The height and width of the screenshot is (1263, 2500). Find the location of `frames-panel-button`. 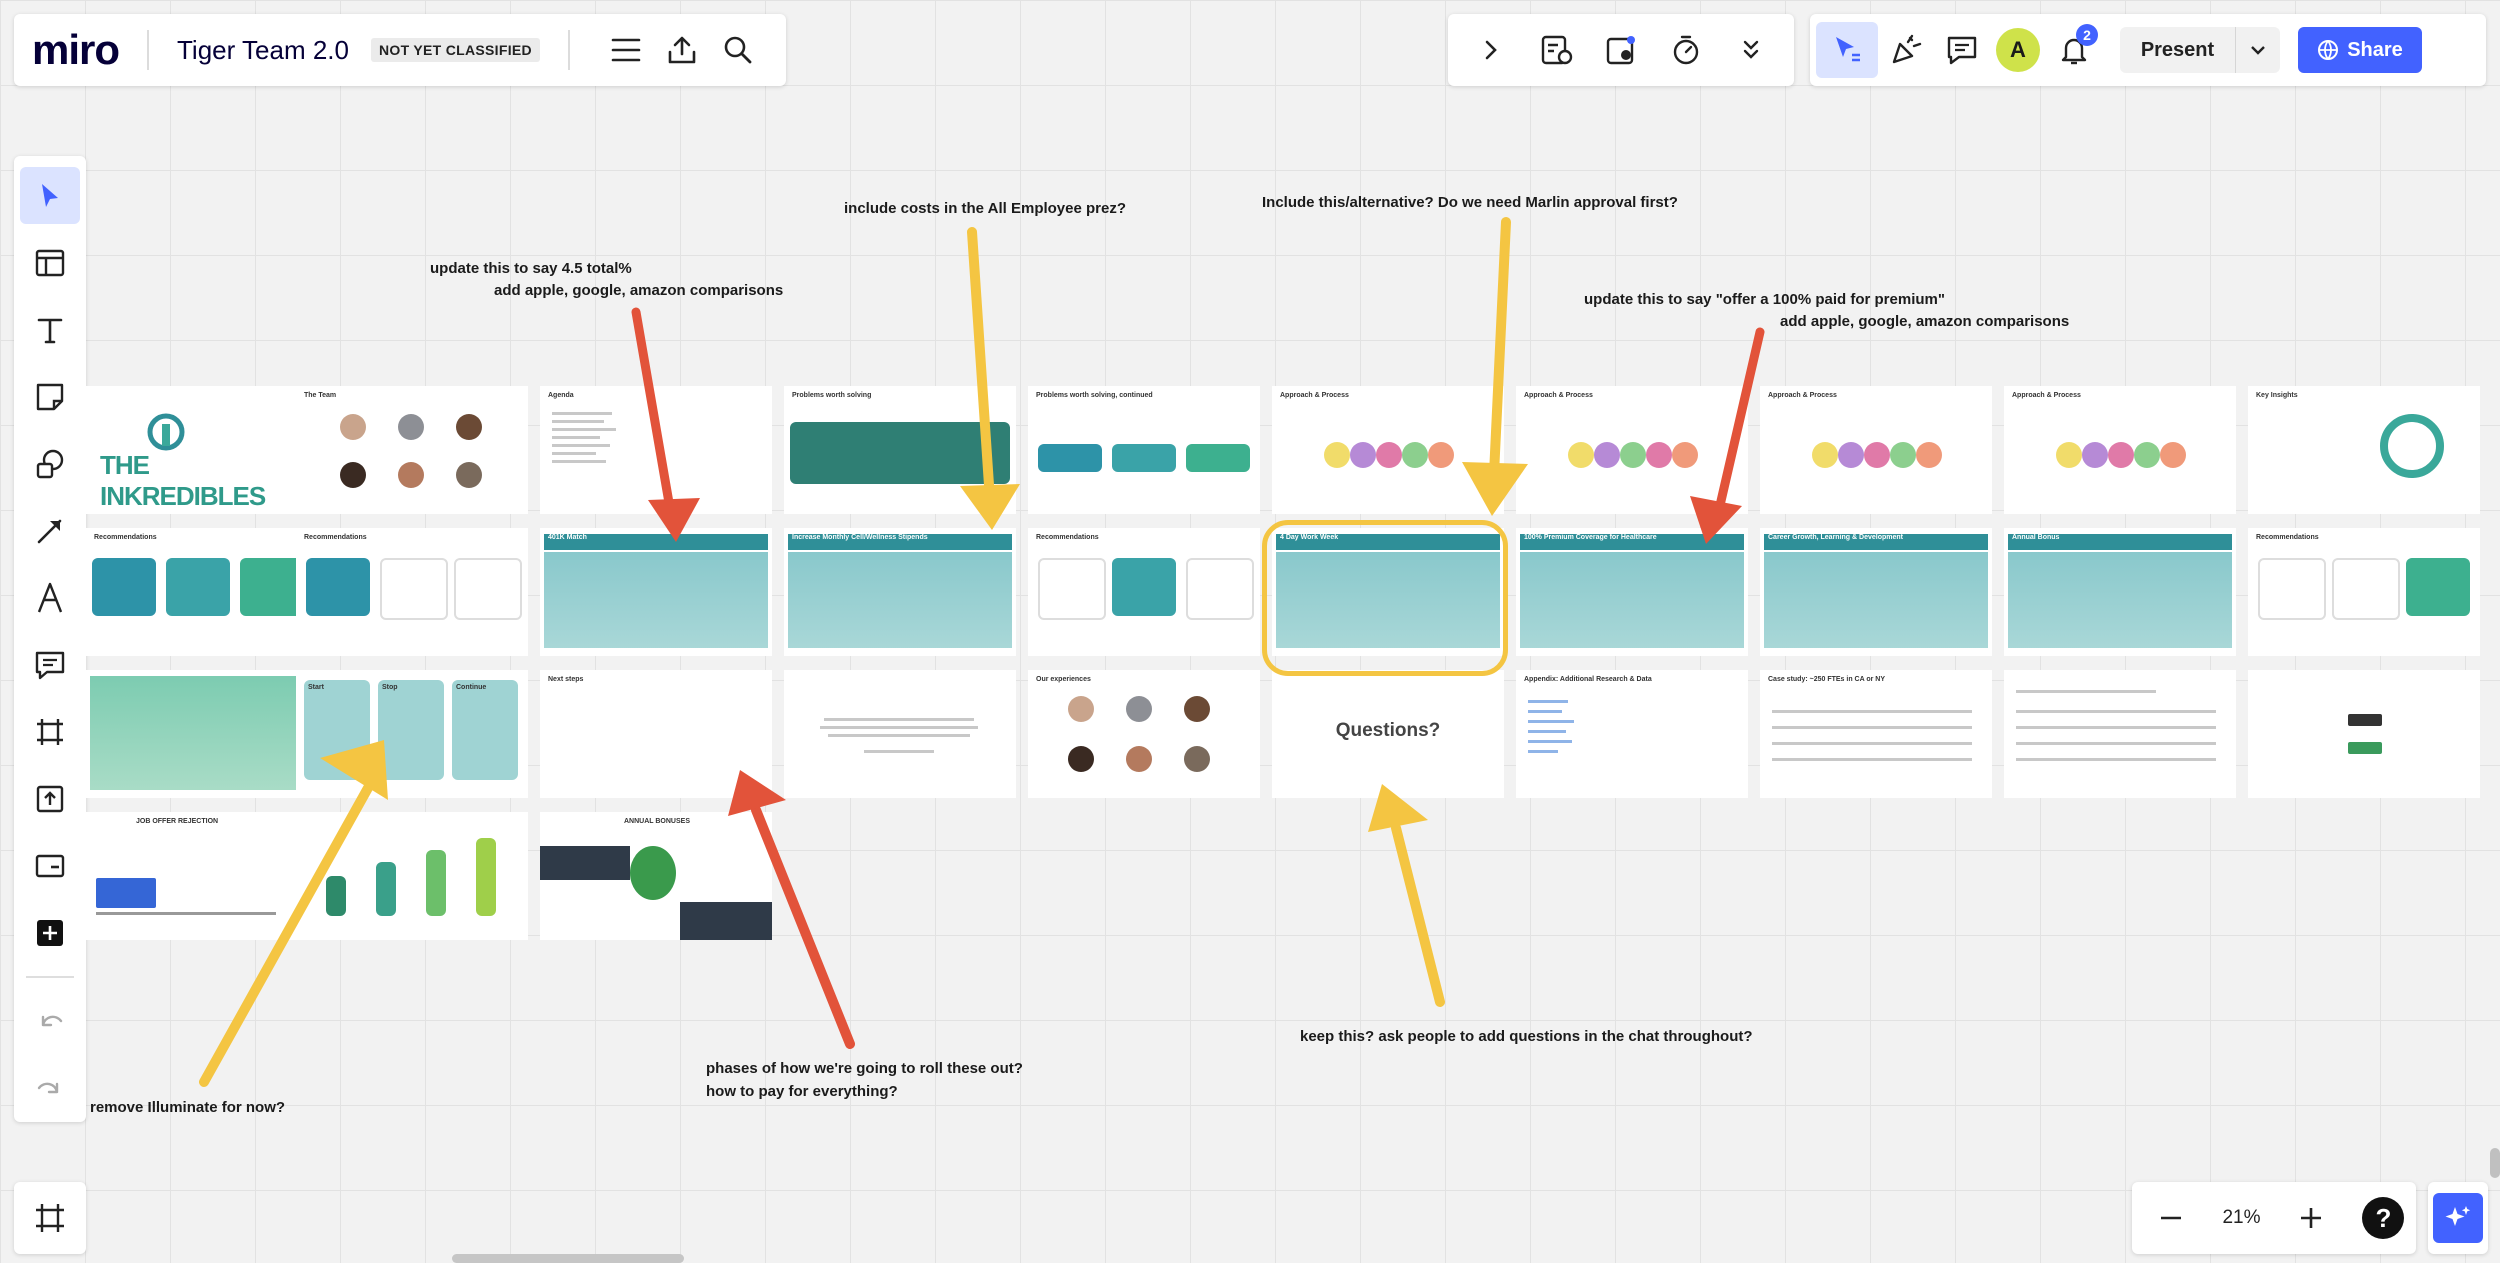

frames-panel-button is located at coordinates (50, 1218).